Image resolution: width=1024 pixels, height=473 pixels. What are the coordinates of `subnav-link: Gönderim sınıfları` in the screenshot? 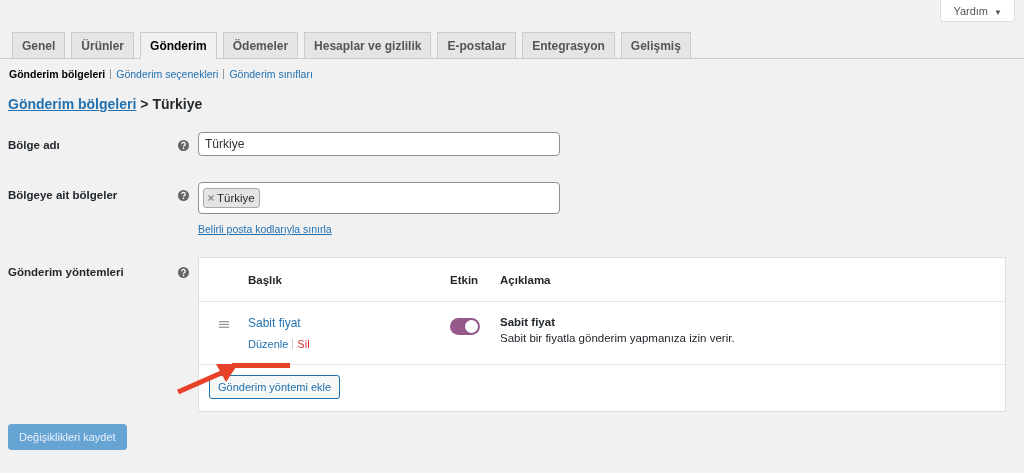 It's located at (271, 74).